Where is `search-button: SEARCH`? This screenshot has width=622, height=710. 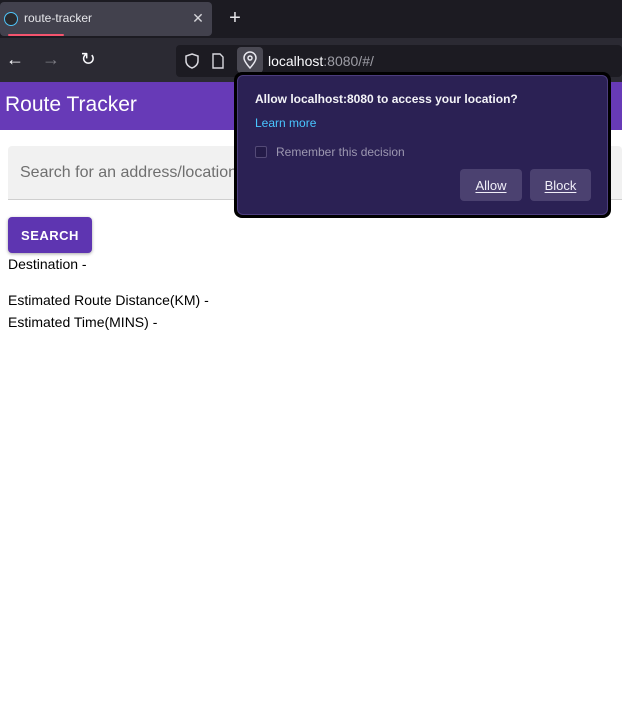 search-button: SEARCH is located at coordinates (50, 235).